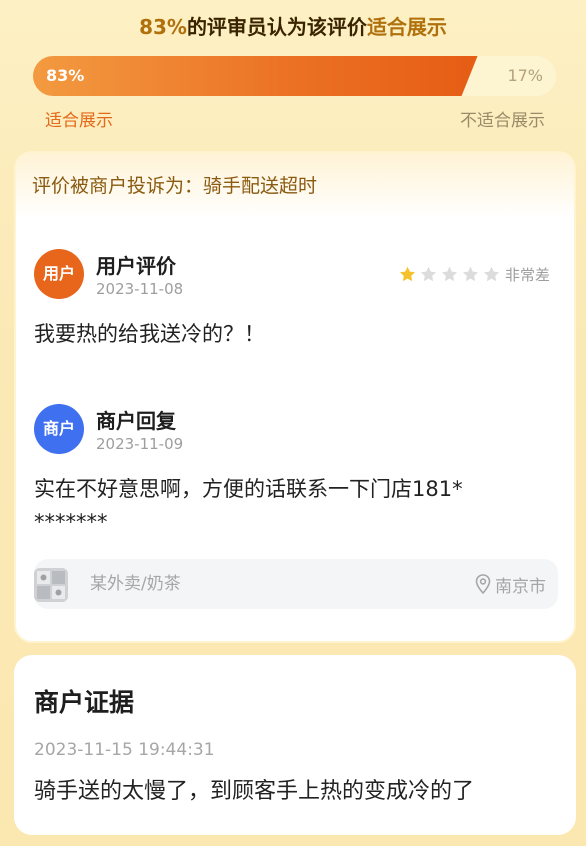 This screenshot has height=846, width=586. I want to click on merchant-reply-title: 商户回复, so click(136, 421).